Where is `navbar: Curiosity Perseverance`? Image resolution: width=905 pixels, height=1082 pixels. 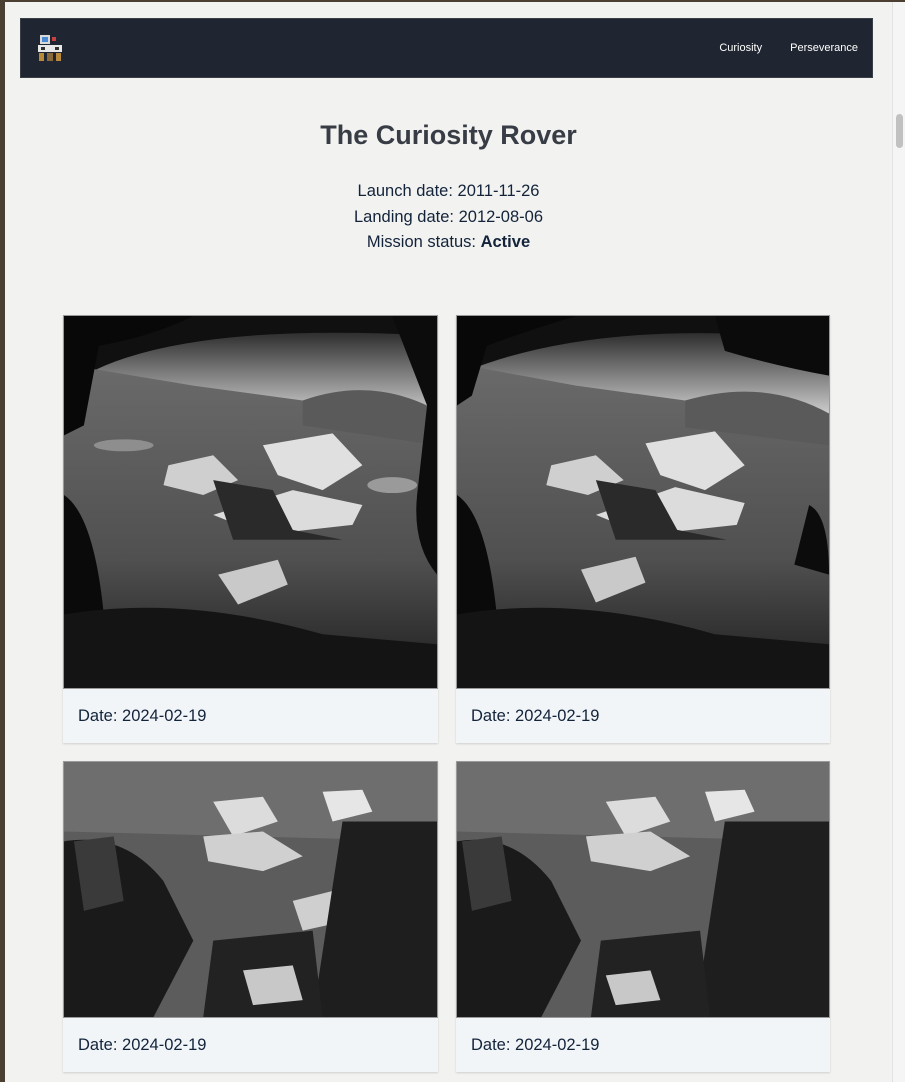
navbar: Curiosity Perseverance is located at coordinates (446, 48).